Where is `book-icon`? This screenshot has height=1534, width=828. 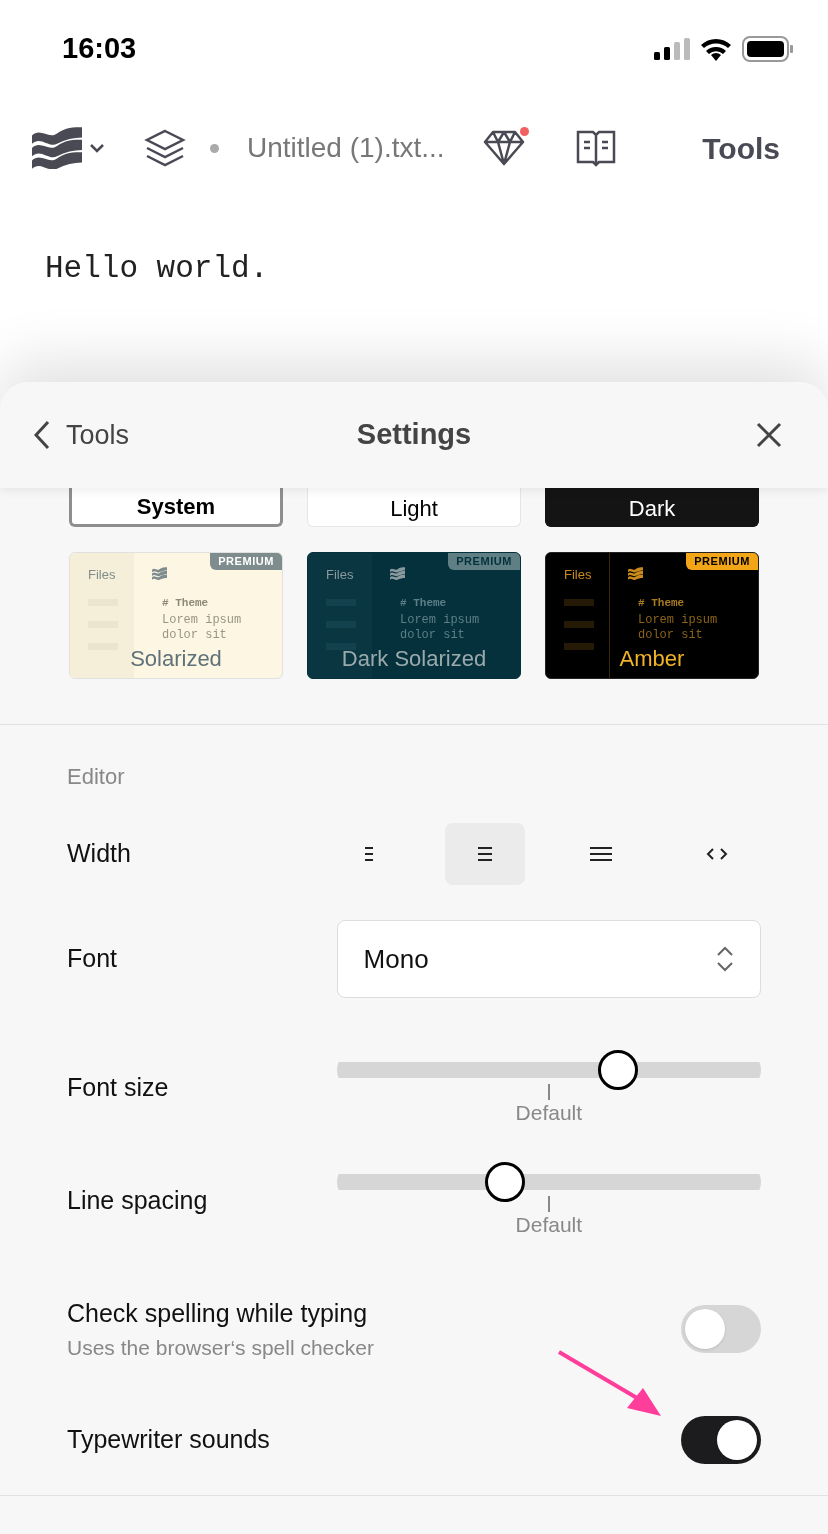
book-icon is located at coordinates (595, 148).